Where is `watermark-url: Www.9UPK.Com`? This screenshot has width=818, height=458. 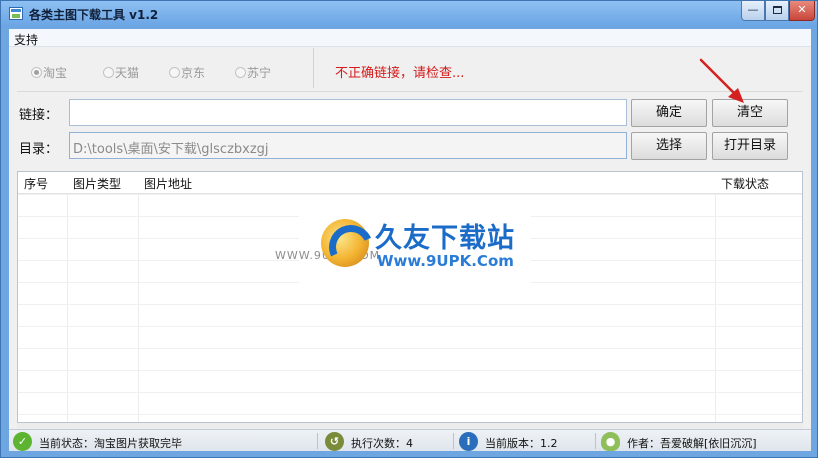 watermark-url: Www.9UPK.Com is located at coordinates (445, 261).